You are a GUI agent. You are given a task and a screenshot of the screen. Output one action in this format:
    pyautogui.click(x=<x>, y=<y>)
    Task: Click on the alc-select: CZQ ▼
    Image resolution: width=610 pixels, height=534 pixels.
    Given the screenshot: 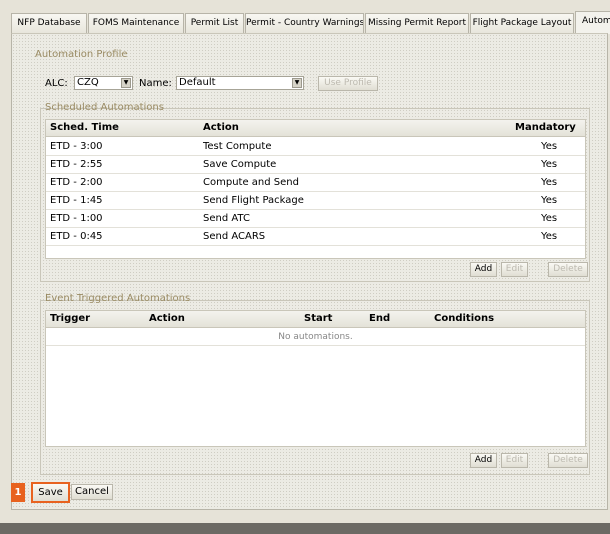 What is the action you would take?
    pyautogui.click(x=103, y=83)
    